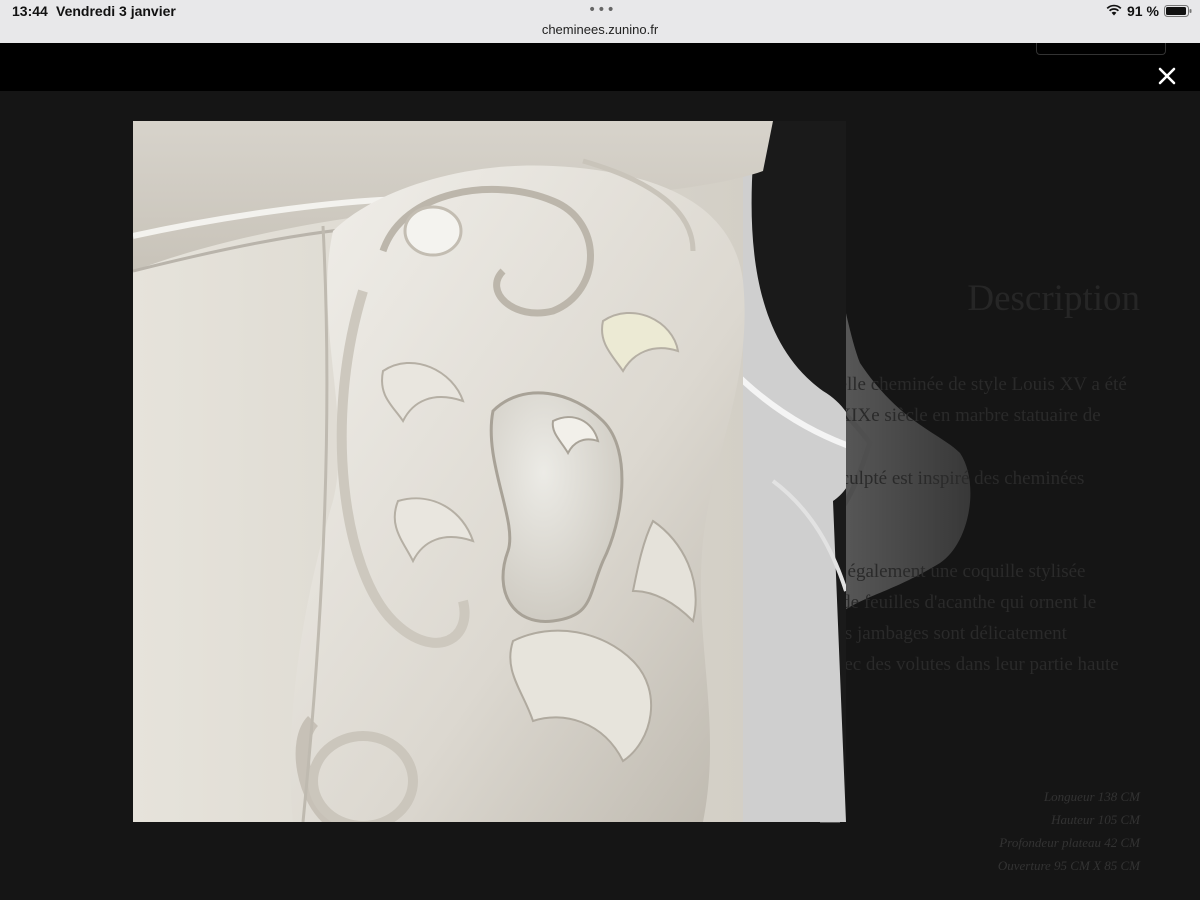  Describe the element at coordinates (1068, 865) in the screenshot. I see `dimension-opening: Ouverture 95 CM X 85 CM` at that location.